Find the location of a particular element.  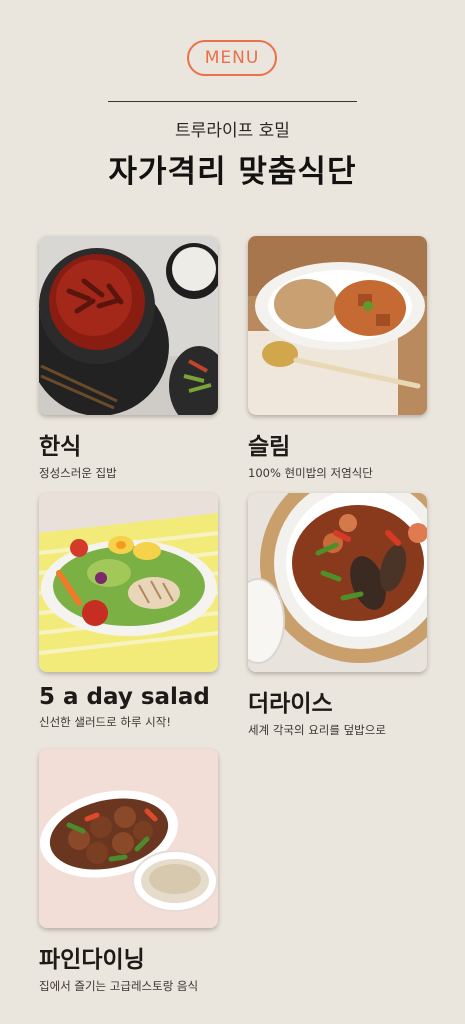

menu-title-the-rice: 더라이스 is located at coordinates (290, 704).